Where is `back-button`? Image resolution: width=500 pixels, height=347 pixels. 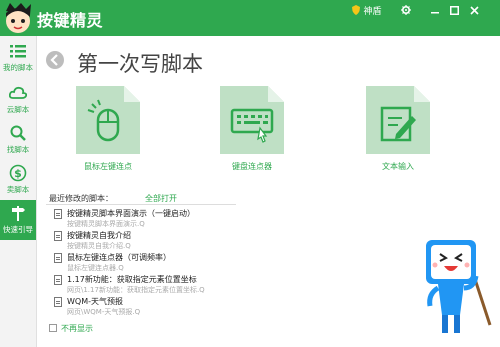
back-button is located at coordinates (55, 60).